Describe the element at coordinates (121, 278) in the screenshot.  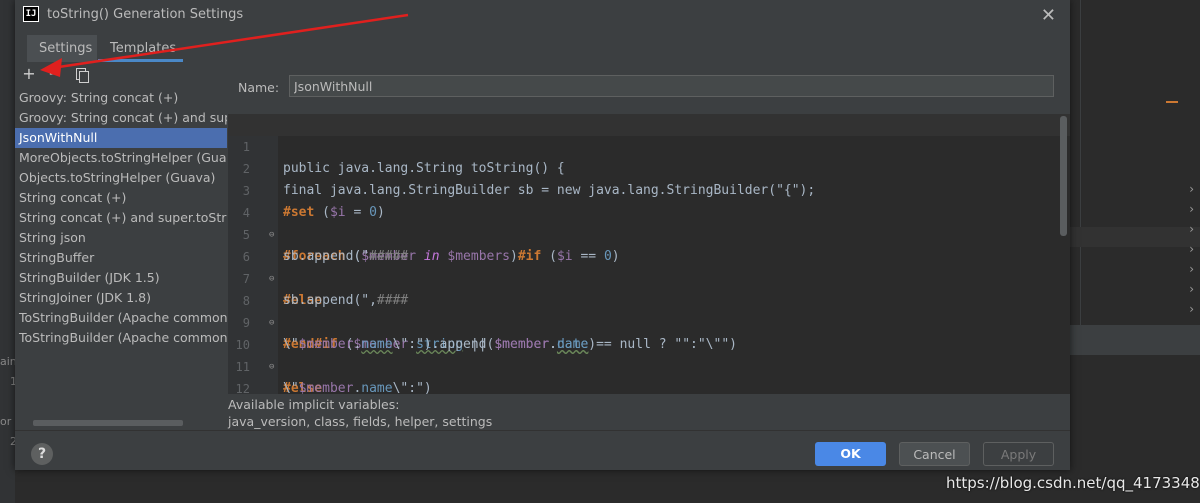
I see `list-item: StringBuilder (JDK 1.5)` at that location.